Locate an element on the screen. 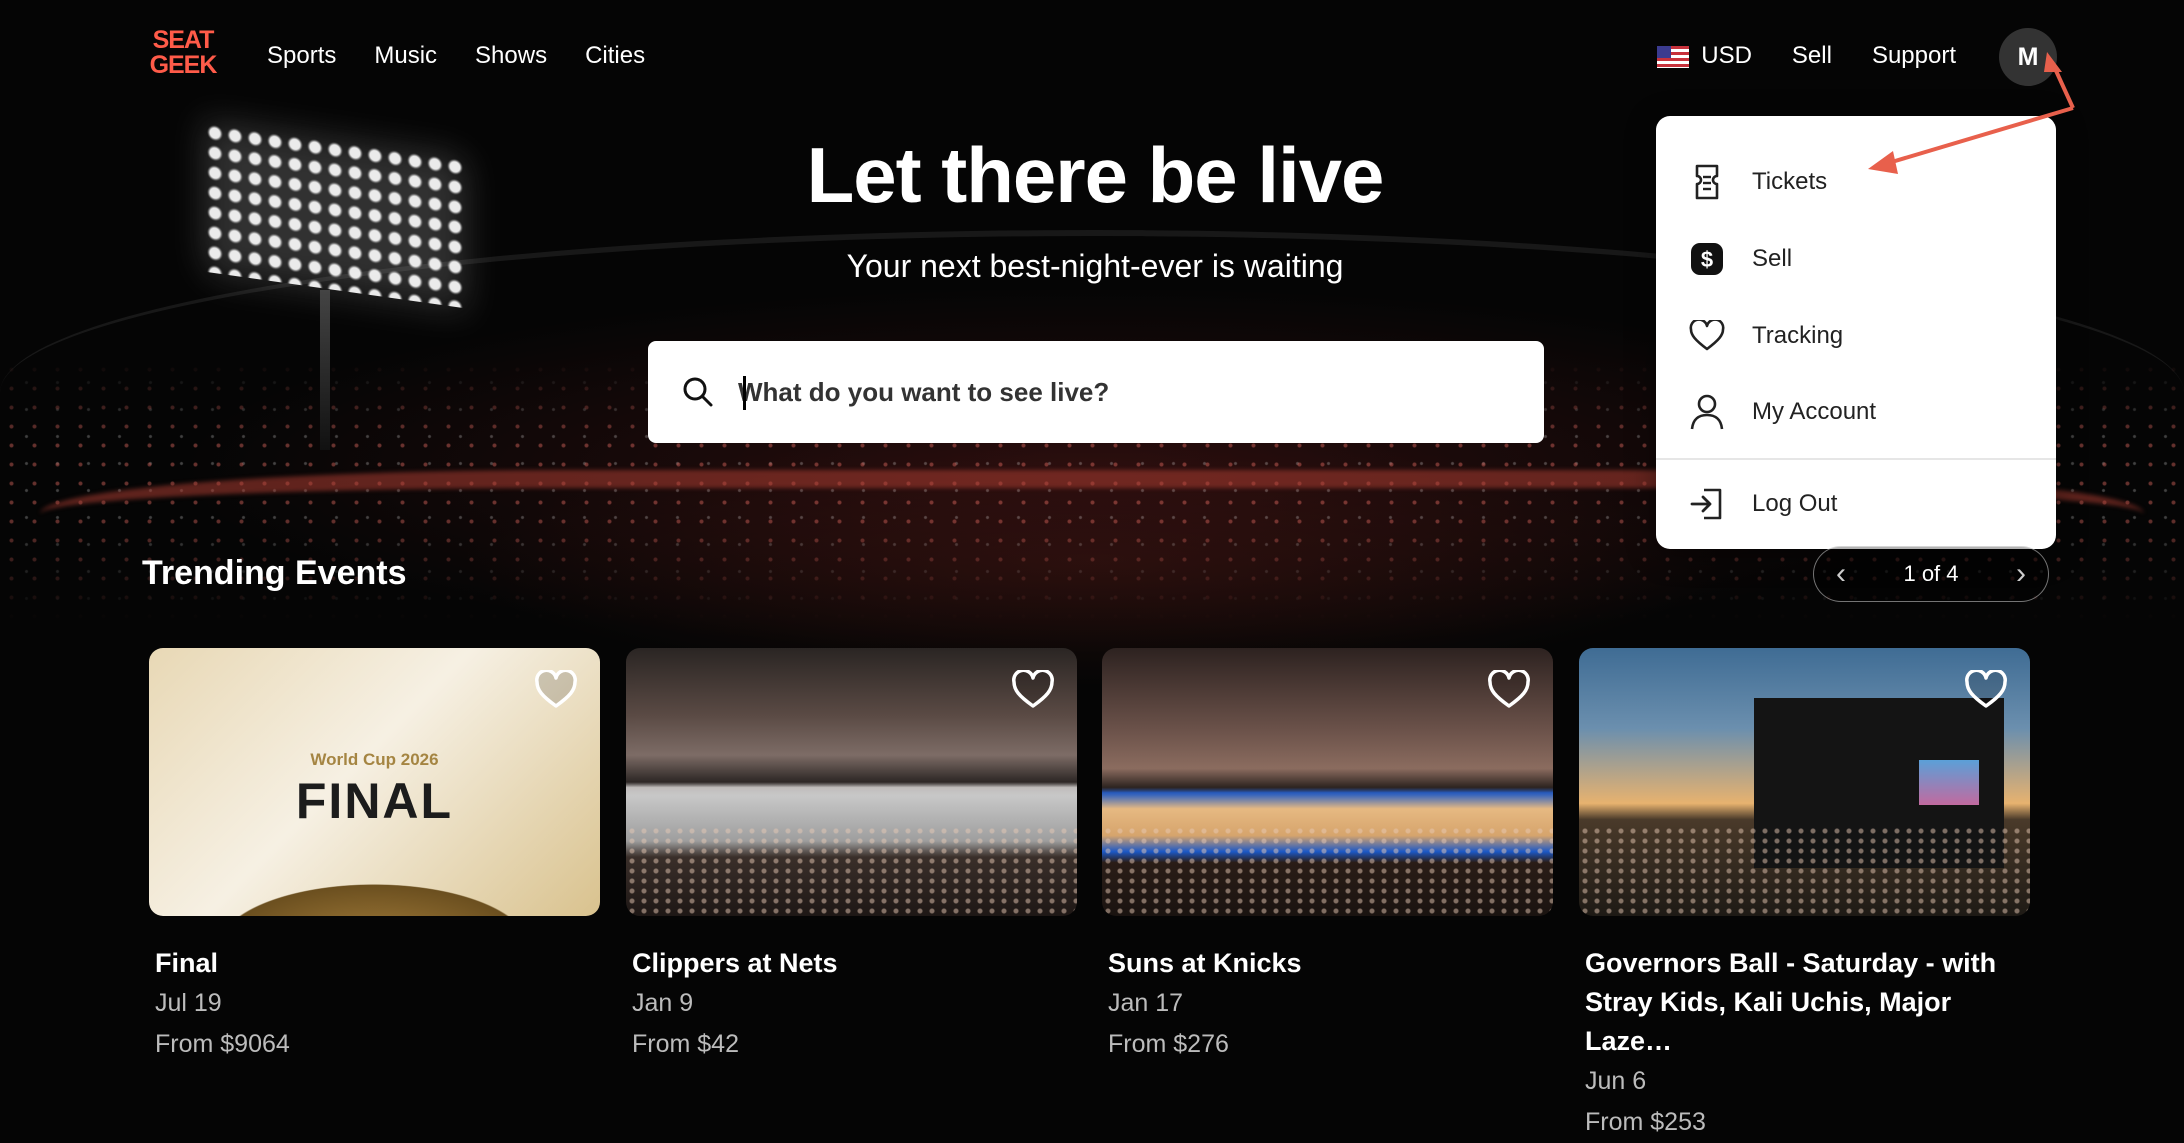 The image size is (2184, 1143). seatgeek-logo: SEAT GEEK is located at coordinates (183, 56).